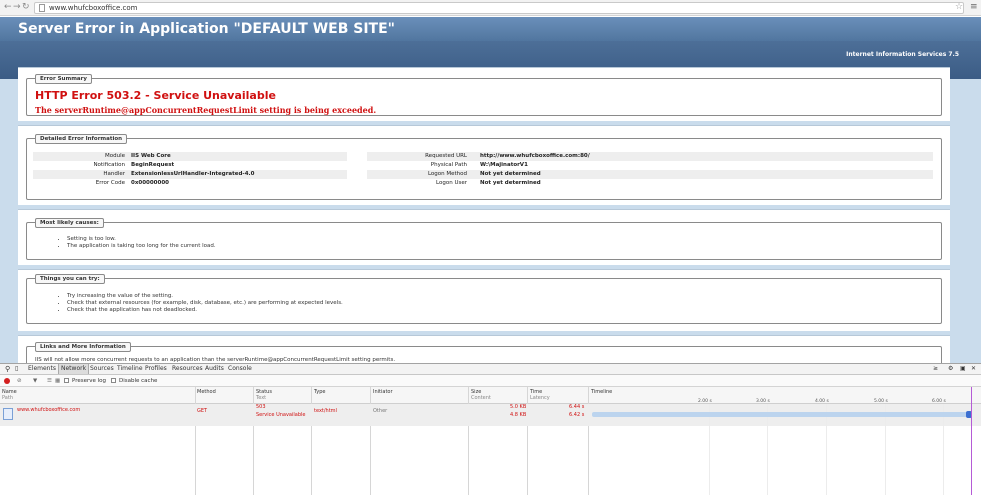  I want to click on browser-toolbar: ← → ↻ www.whufcboxoffice.com ☆ ≡, so click(490, 8).